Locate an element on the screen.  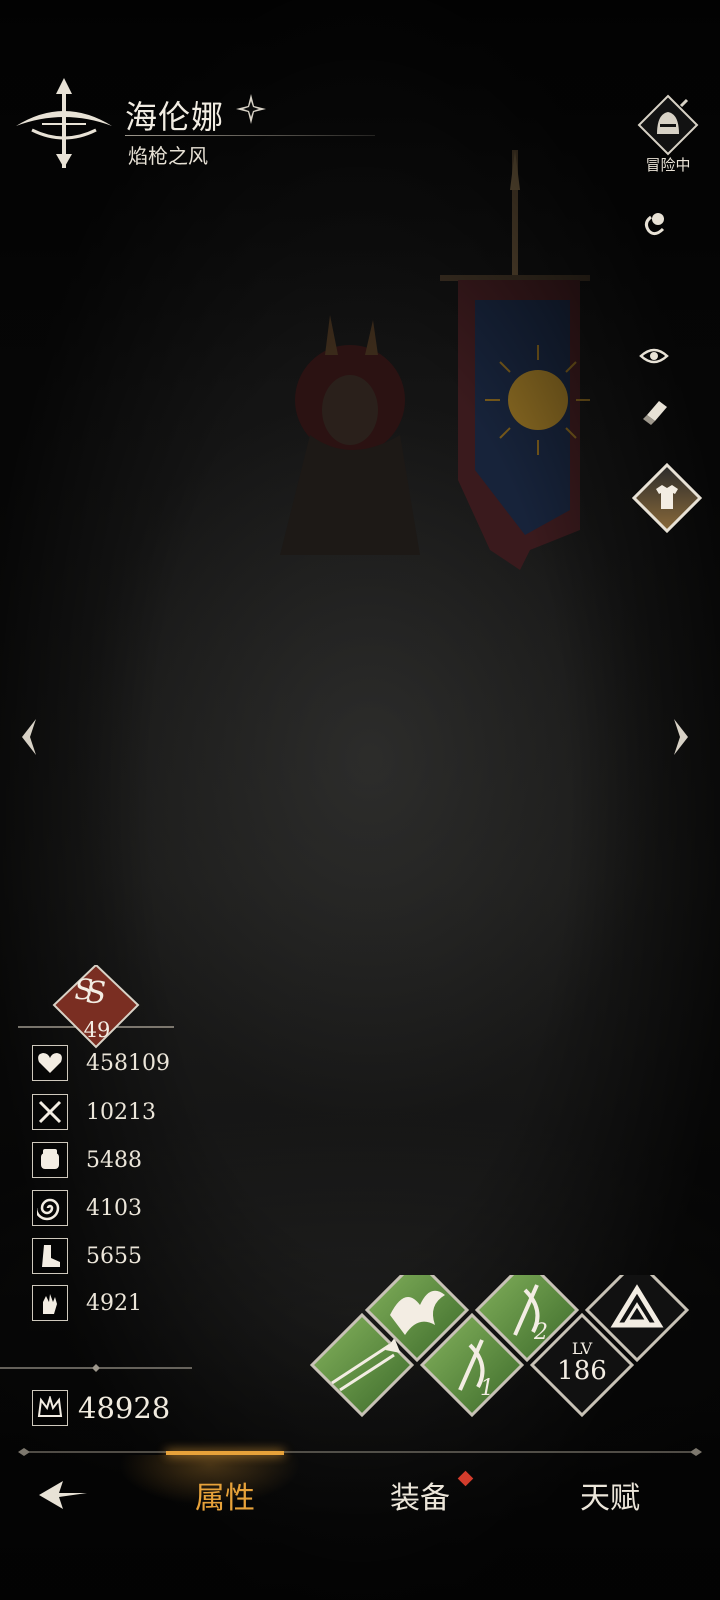
view-toggle-button is located at coordinates (654, 356).